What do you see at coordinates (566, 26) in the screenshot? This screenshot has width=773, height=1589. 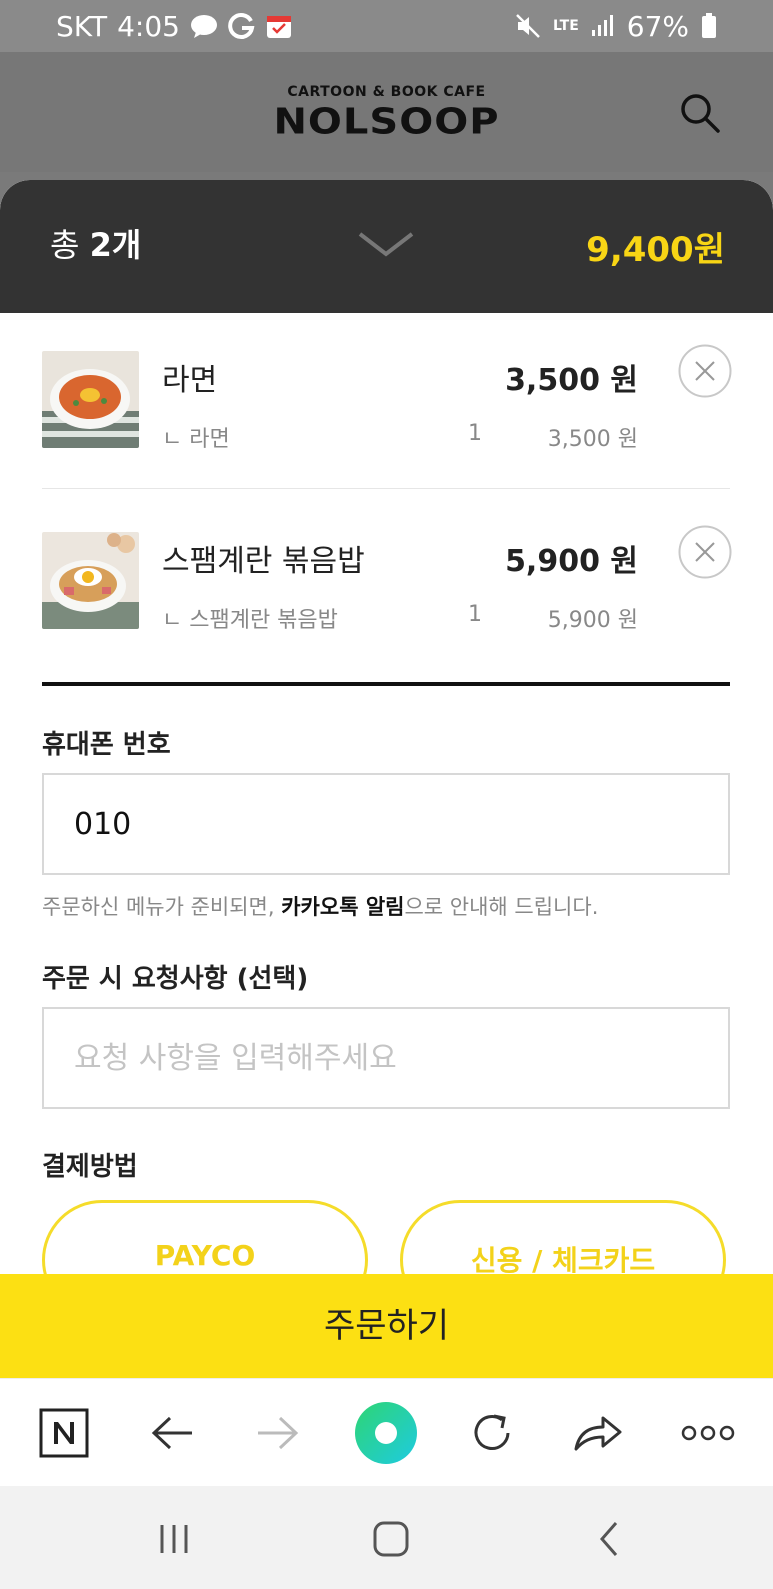 I see `network-label: LTE` at bounding box center [566, 26].